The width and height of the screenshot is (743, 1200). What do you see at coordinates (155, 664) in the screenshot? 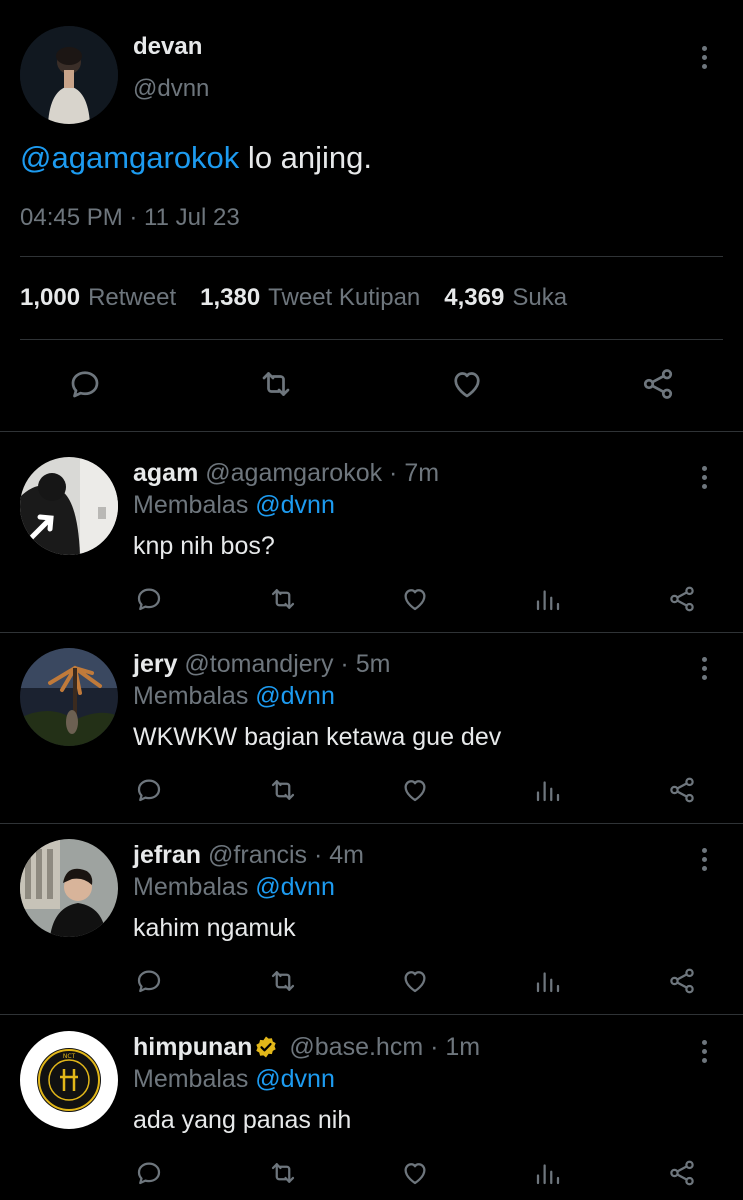
I see `reply-author-name: jery` at bounding box center [155, 664].